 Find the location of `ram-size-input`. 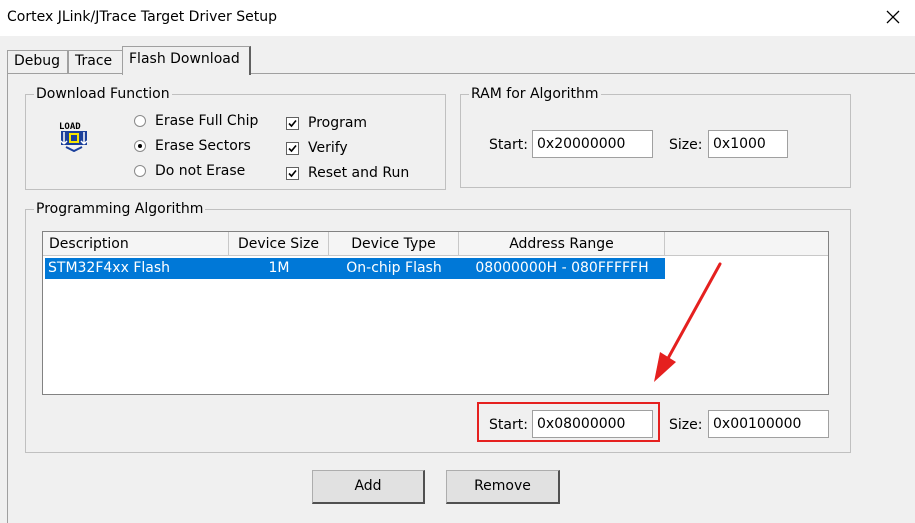

ram-size-input is located at coordinates (748, 144).